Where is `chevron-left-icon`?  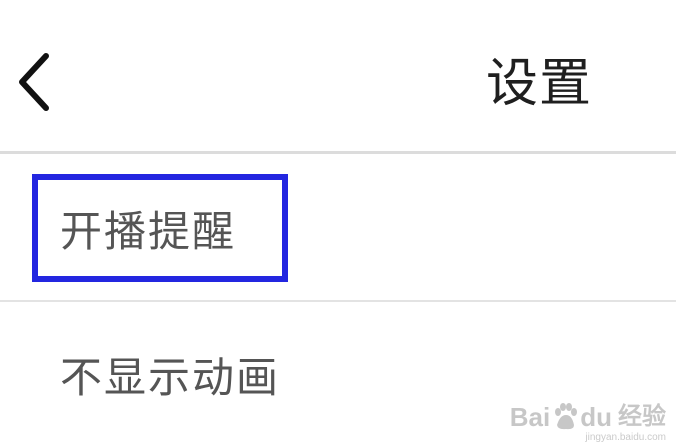 chevron-left-icon is located at coordinates (34, 82).